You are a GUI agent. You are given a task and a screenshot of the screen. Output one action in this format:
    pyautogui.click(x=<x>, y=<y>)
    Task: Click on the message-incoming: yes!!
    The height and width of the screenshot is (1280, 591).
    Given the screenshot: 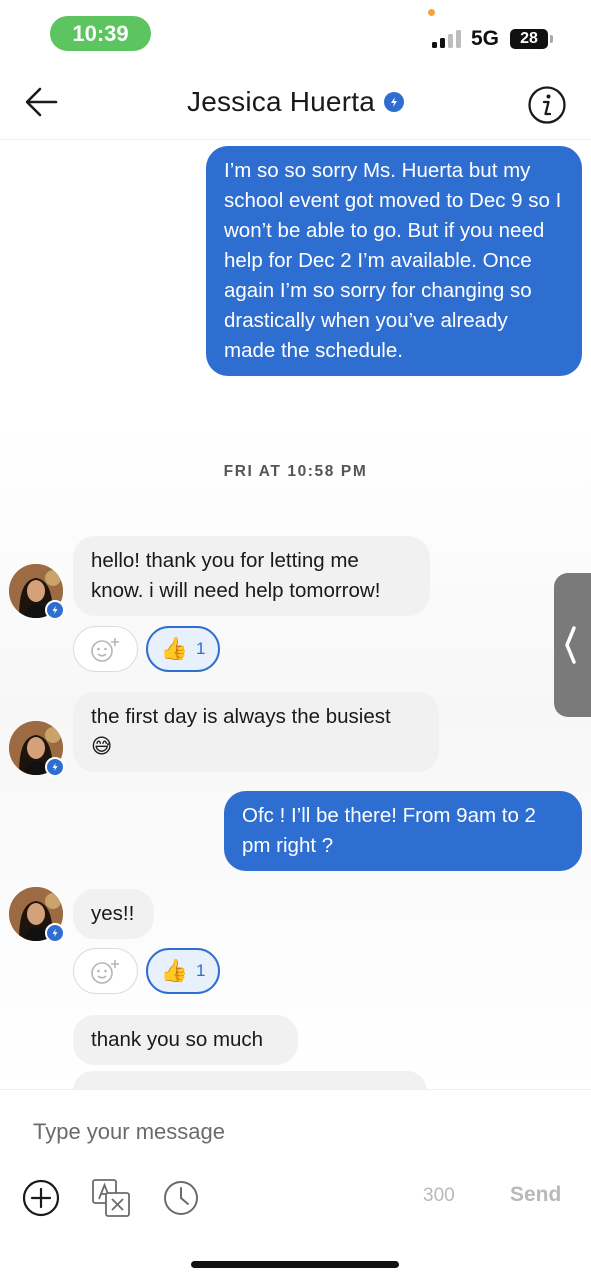 What is the action you would take?
    pyautogui.click(x=113, y=914)
    